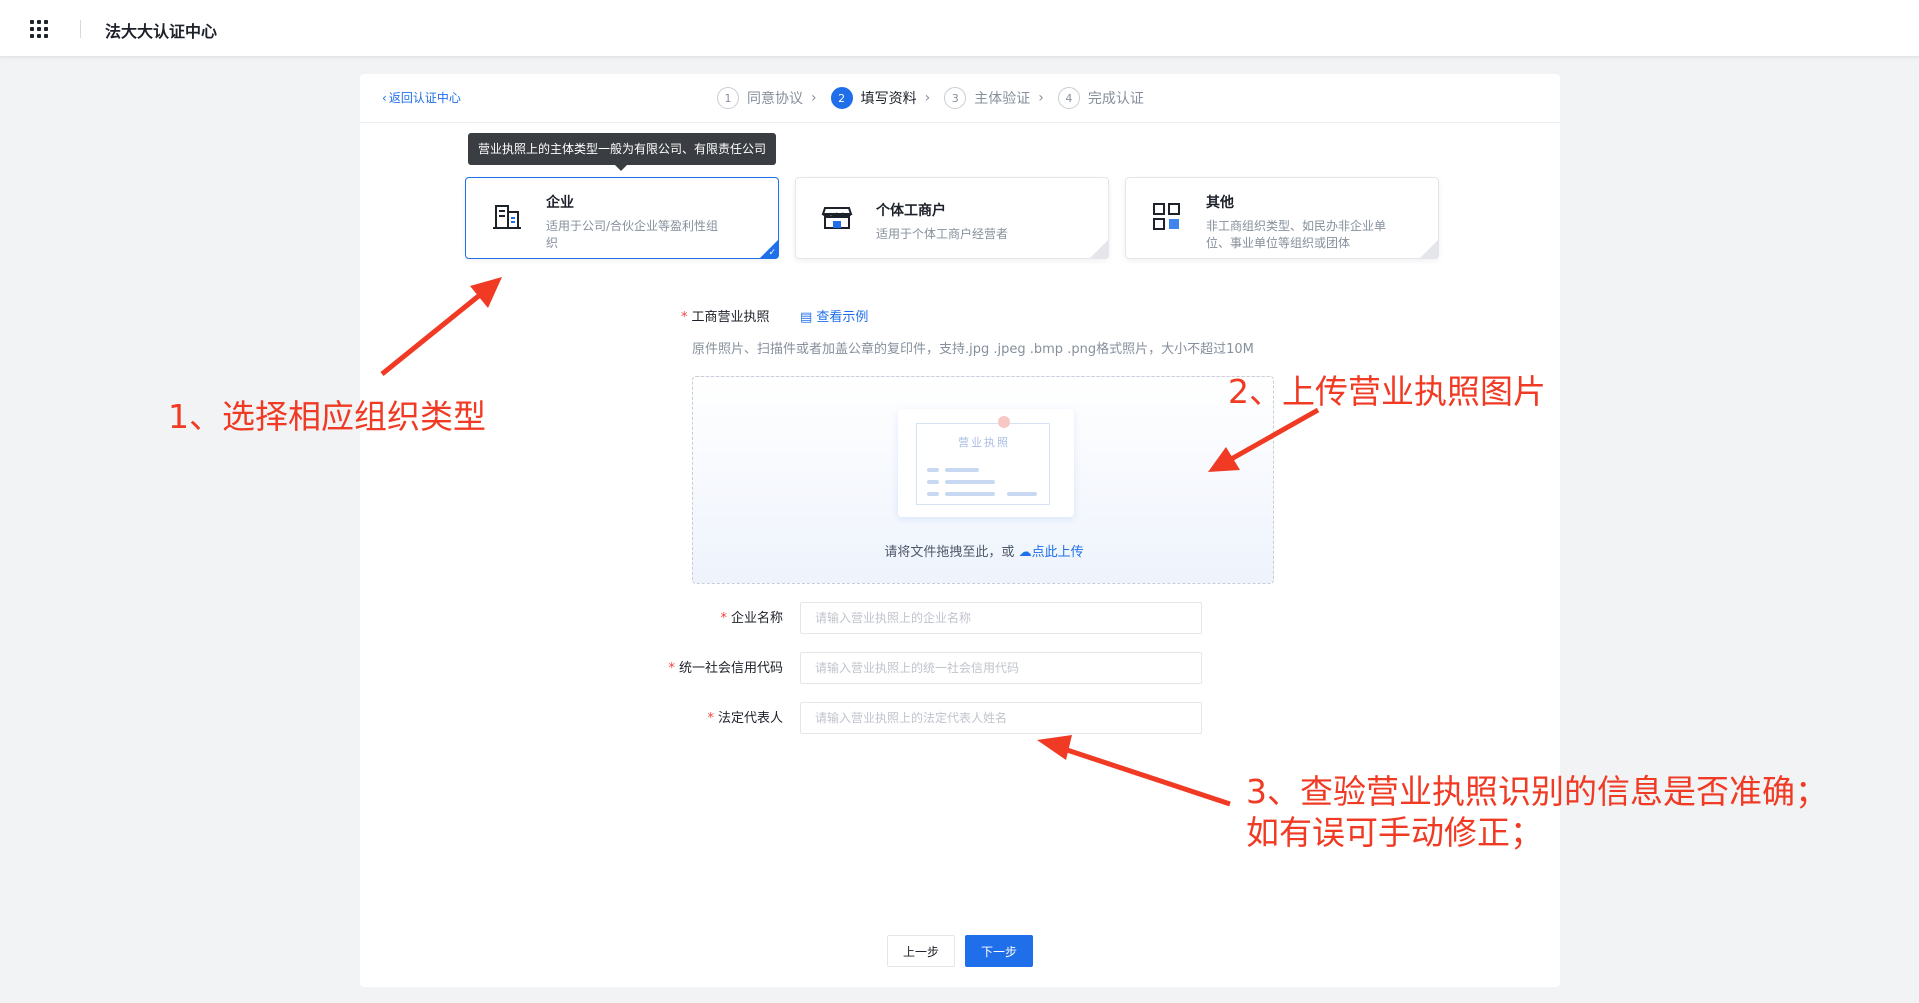 The image size is (1919, 1003). I want to click on legal-rep-label: * 法定代表人, so click(745, 716).